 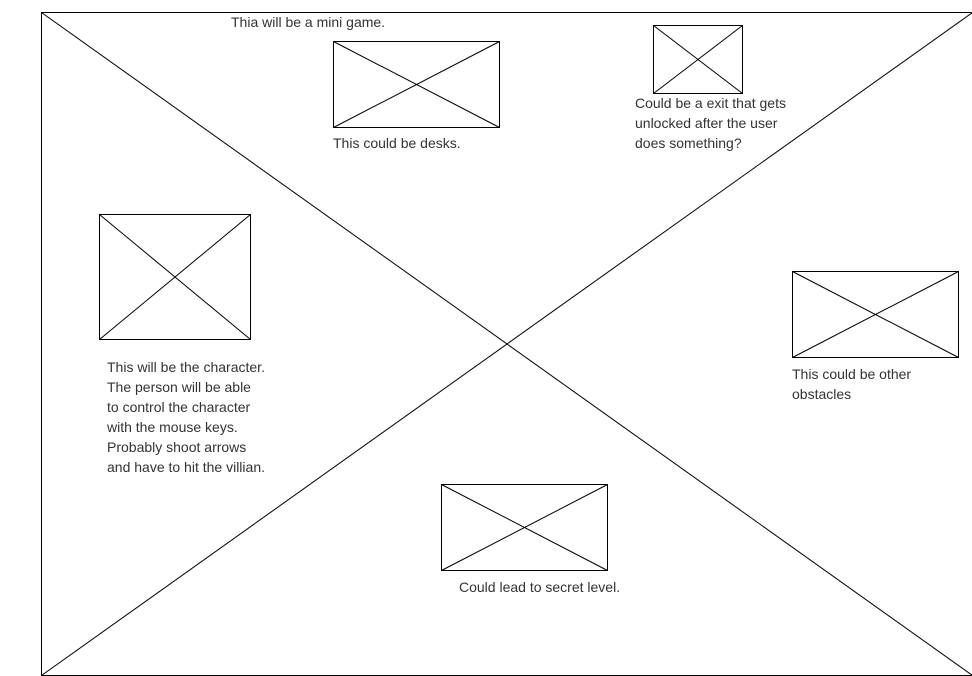 I want to click on secret-level-note: Could lead to secret level., so click(x=540, y=587).